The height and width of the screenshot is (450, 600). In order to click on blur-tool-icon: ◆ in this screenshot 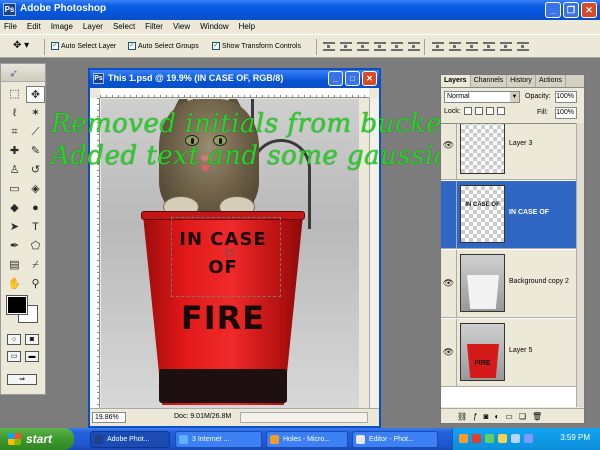, I will do `click(14, 208)`.